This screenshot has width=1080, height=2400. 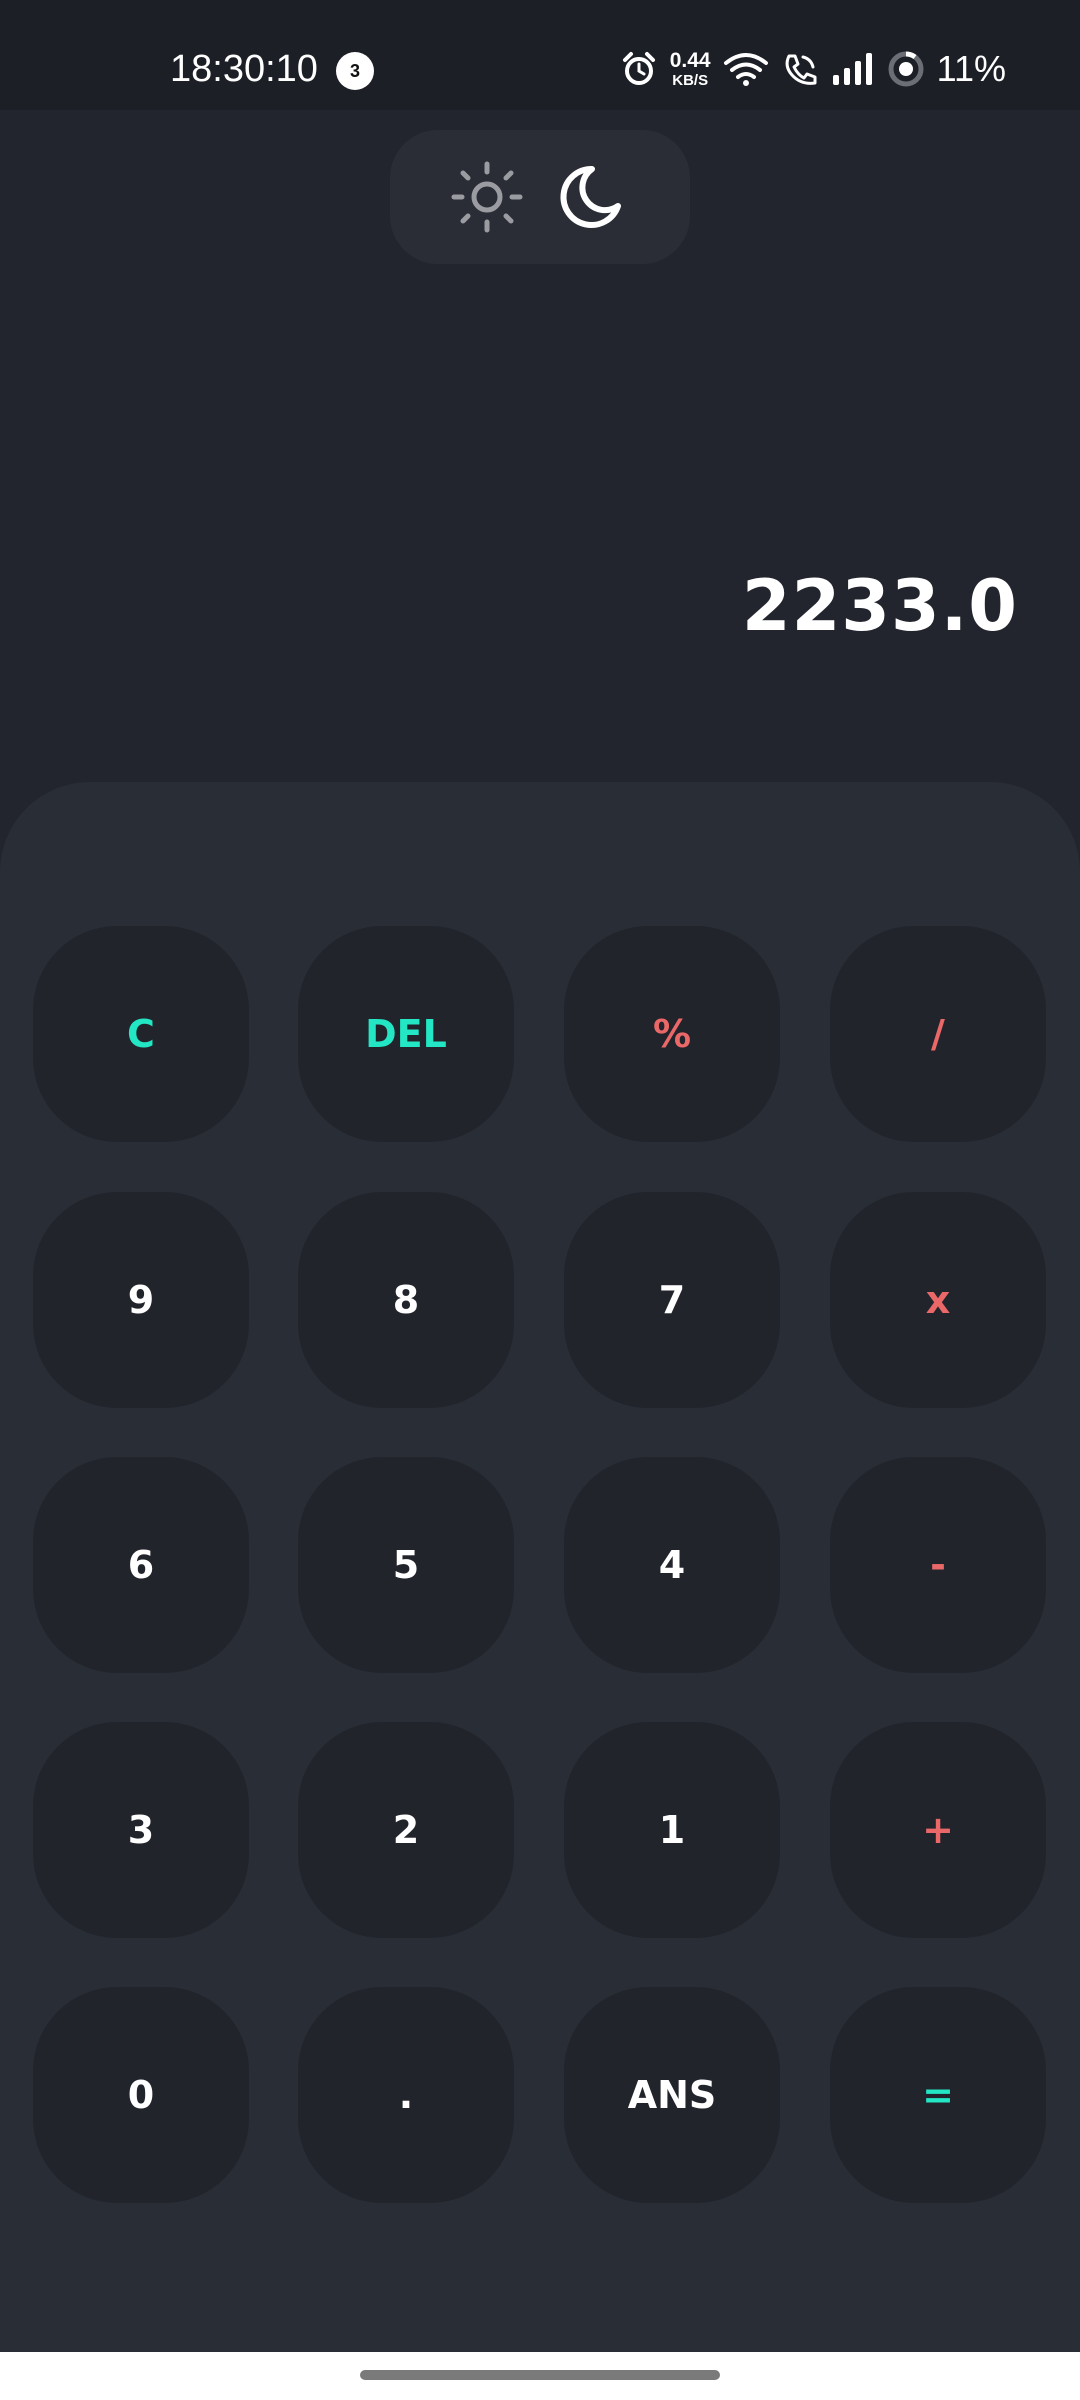 I want to click on key-label: 3, so click(x=141, y=1830).